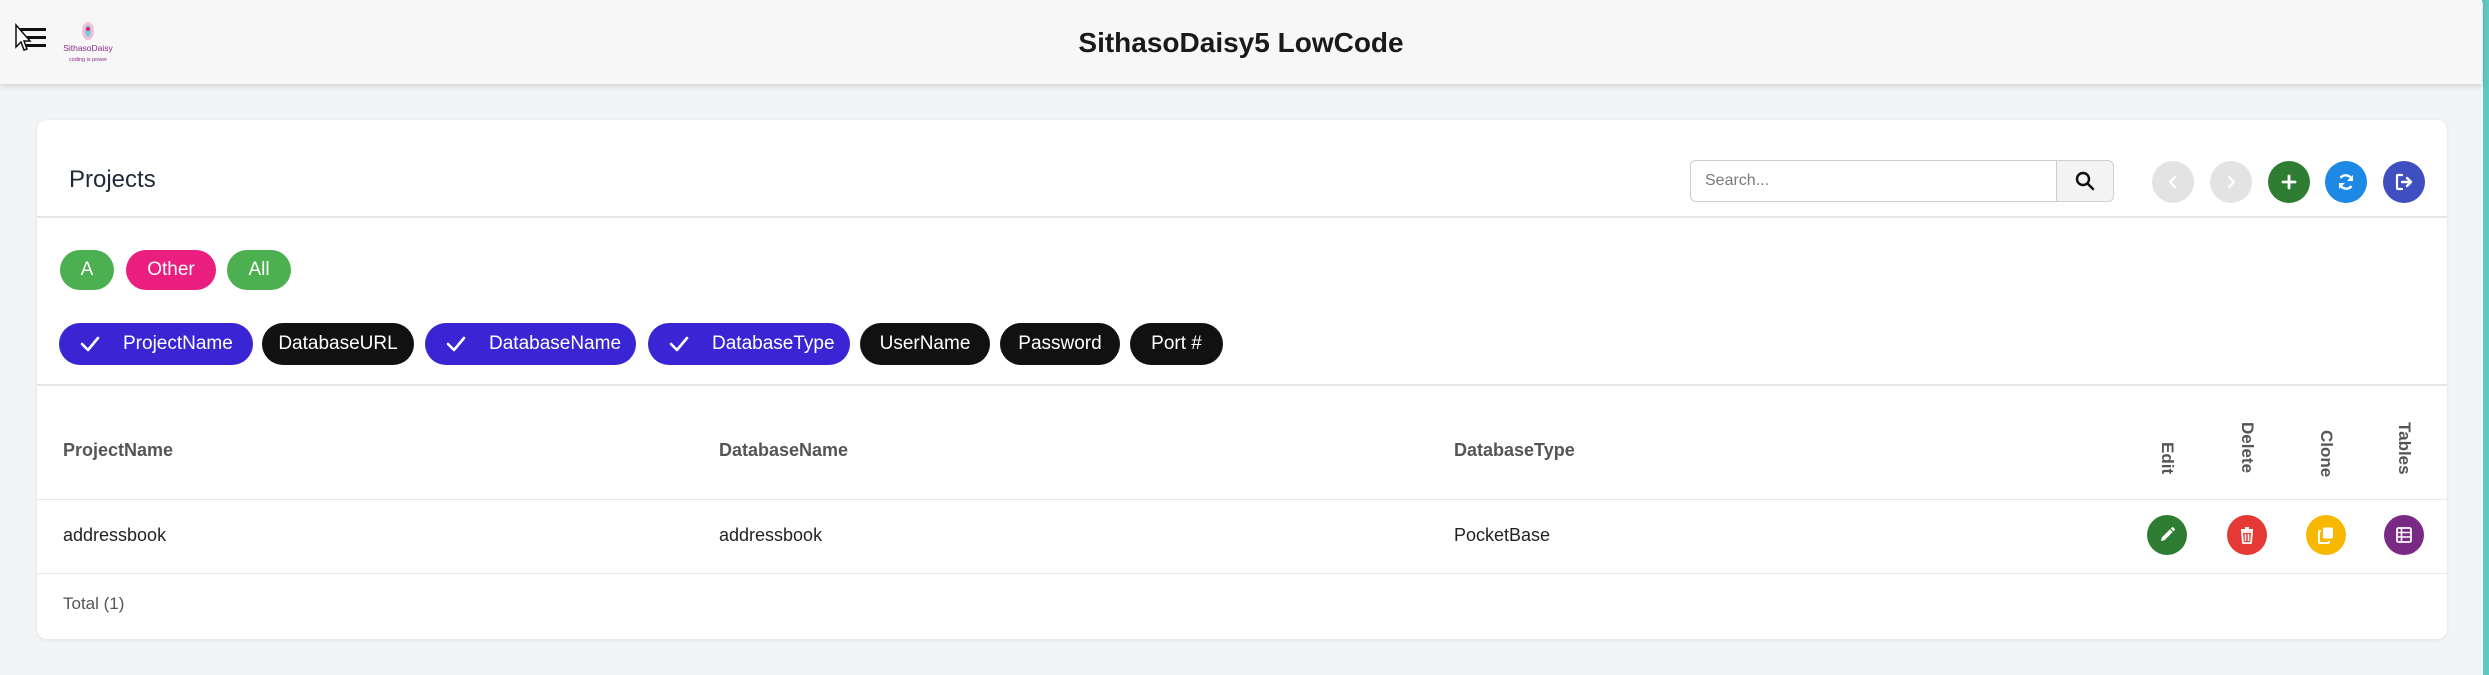 The image size is (2489, 675). Describe the element at coordinates (2486, 337) in the screenshot. I see `window-right-edge` at that location.